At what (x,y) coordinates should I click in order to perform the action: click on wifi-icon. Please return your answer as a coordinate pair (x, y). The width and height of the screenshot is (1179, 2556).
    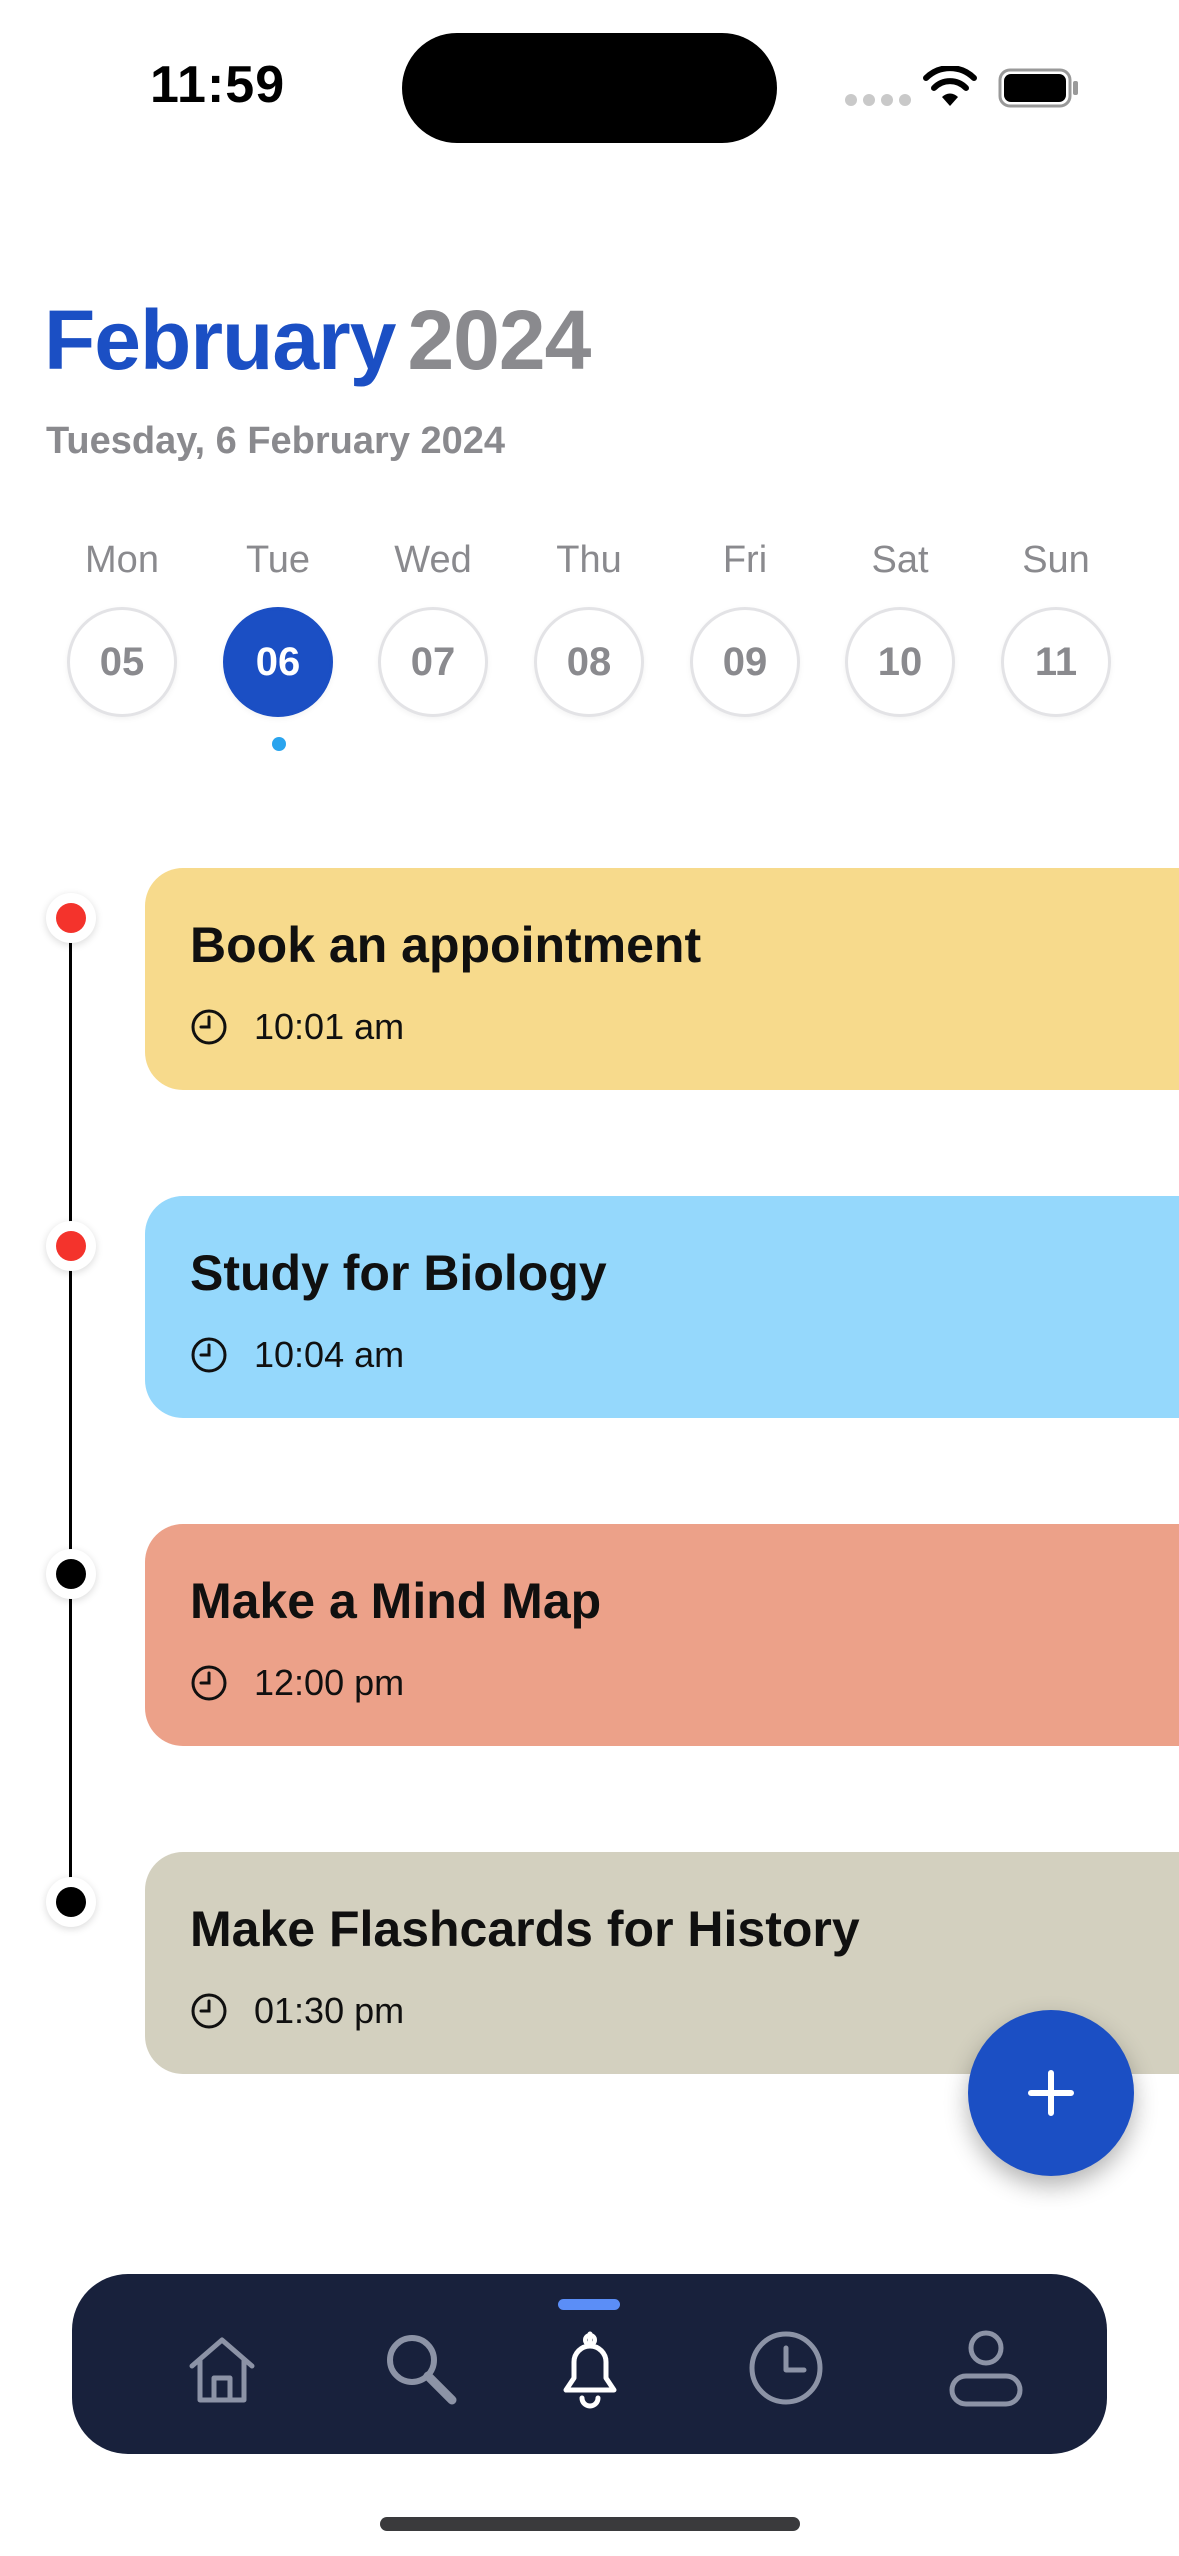
    Looking at the image, I should click on (950, 86).